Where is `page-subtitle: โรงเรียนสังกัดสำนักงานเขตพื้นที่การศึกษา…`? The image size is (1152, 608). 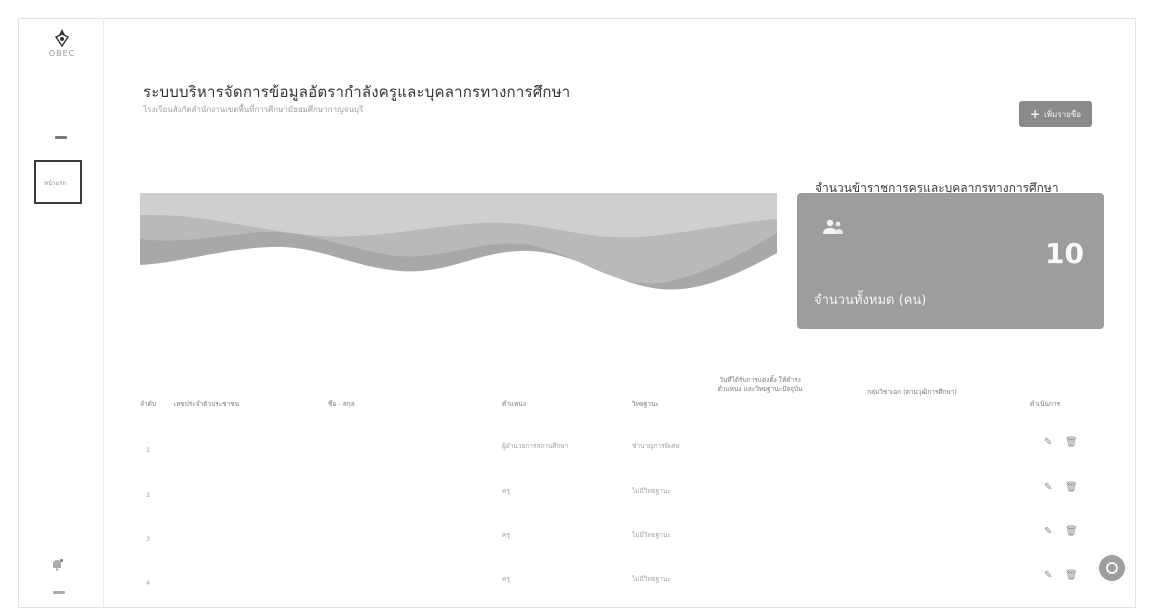 page-subtitle: โรงเรียนสังกัดสำนักงานเขตพื้นที่การศึกษา… is located at coordinates (253, 109).